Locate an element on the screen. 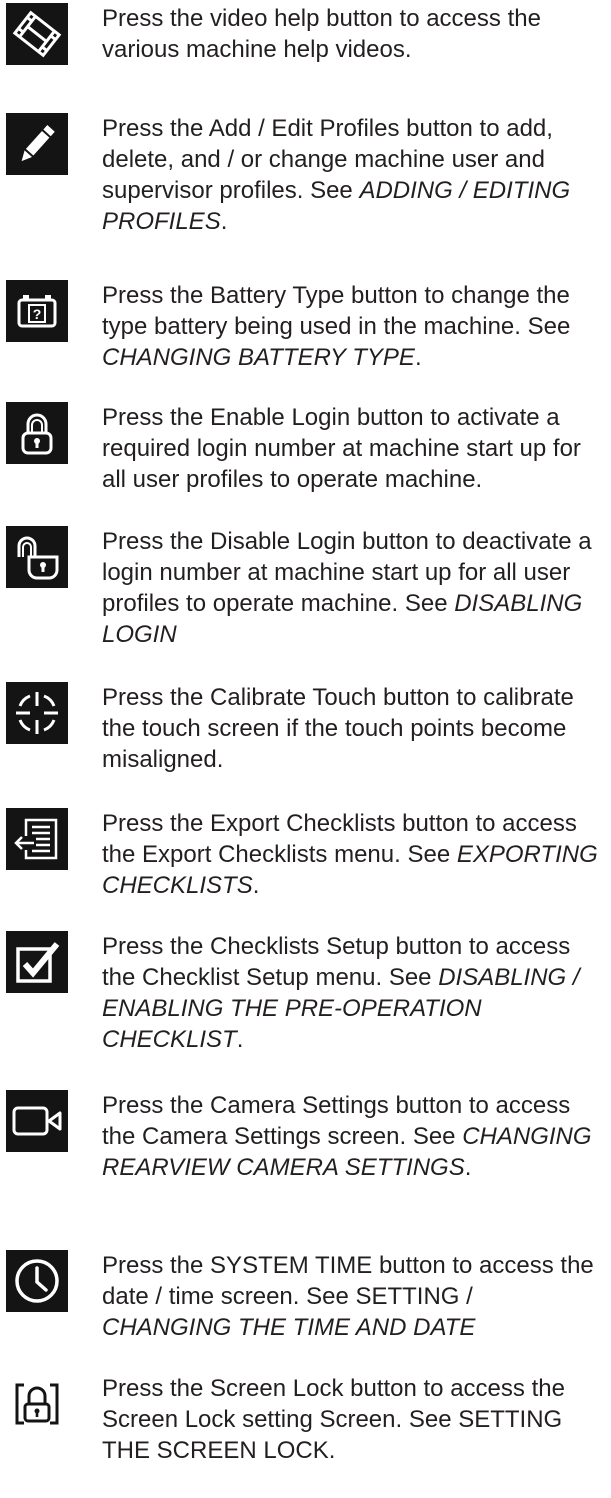  battery-question-icon: ? is located at coordinates (37, 311).